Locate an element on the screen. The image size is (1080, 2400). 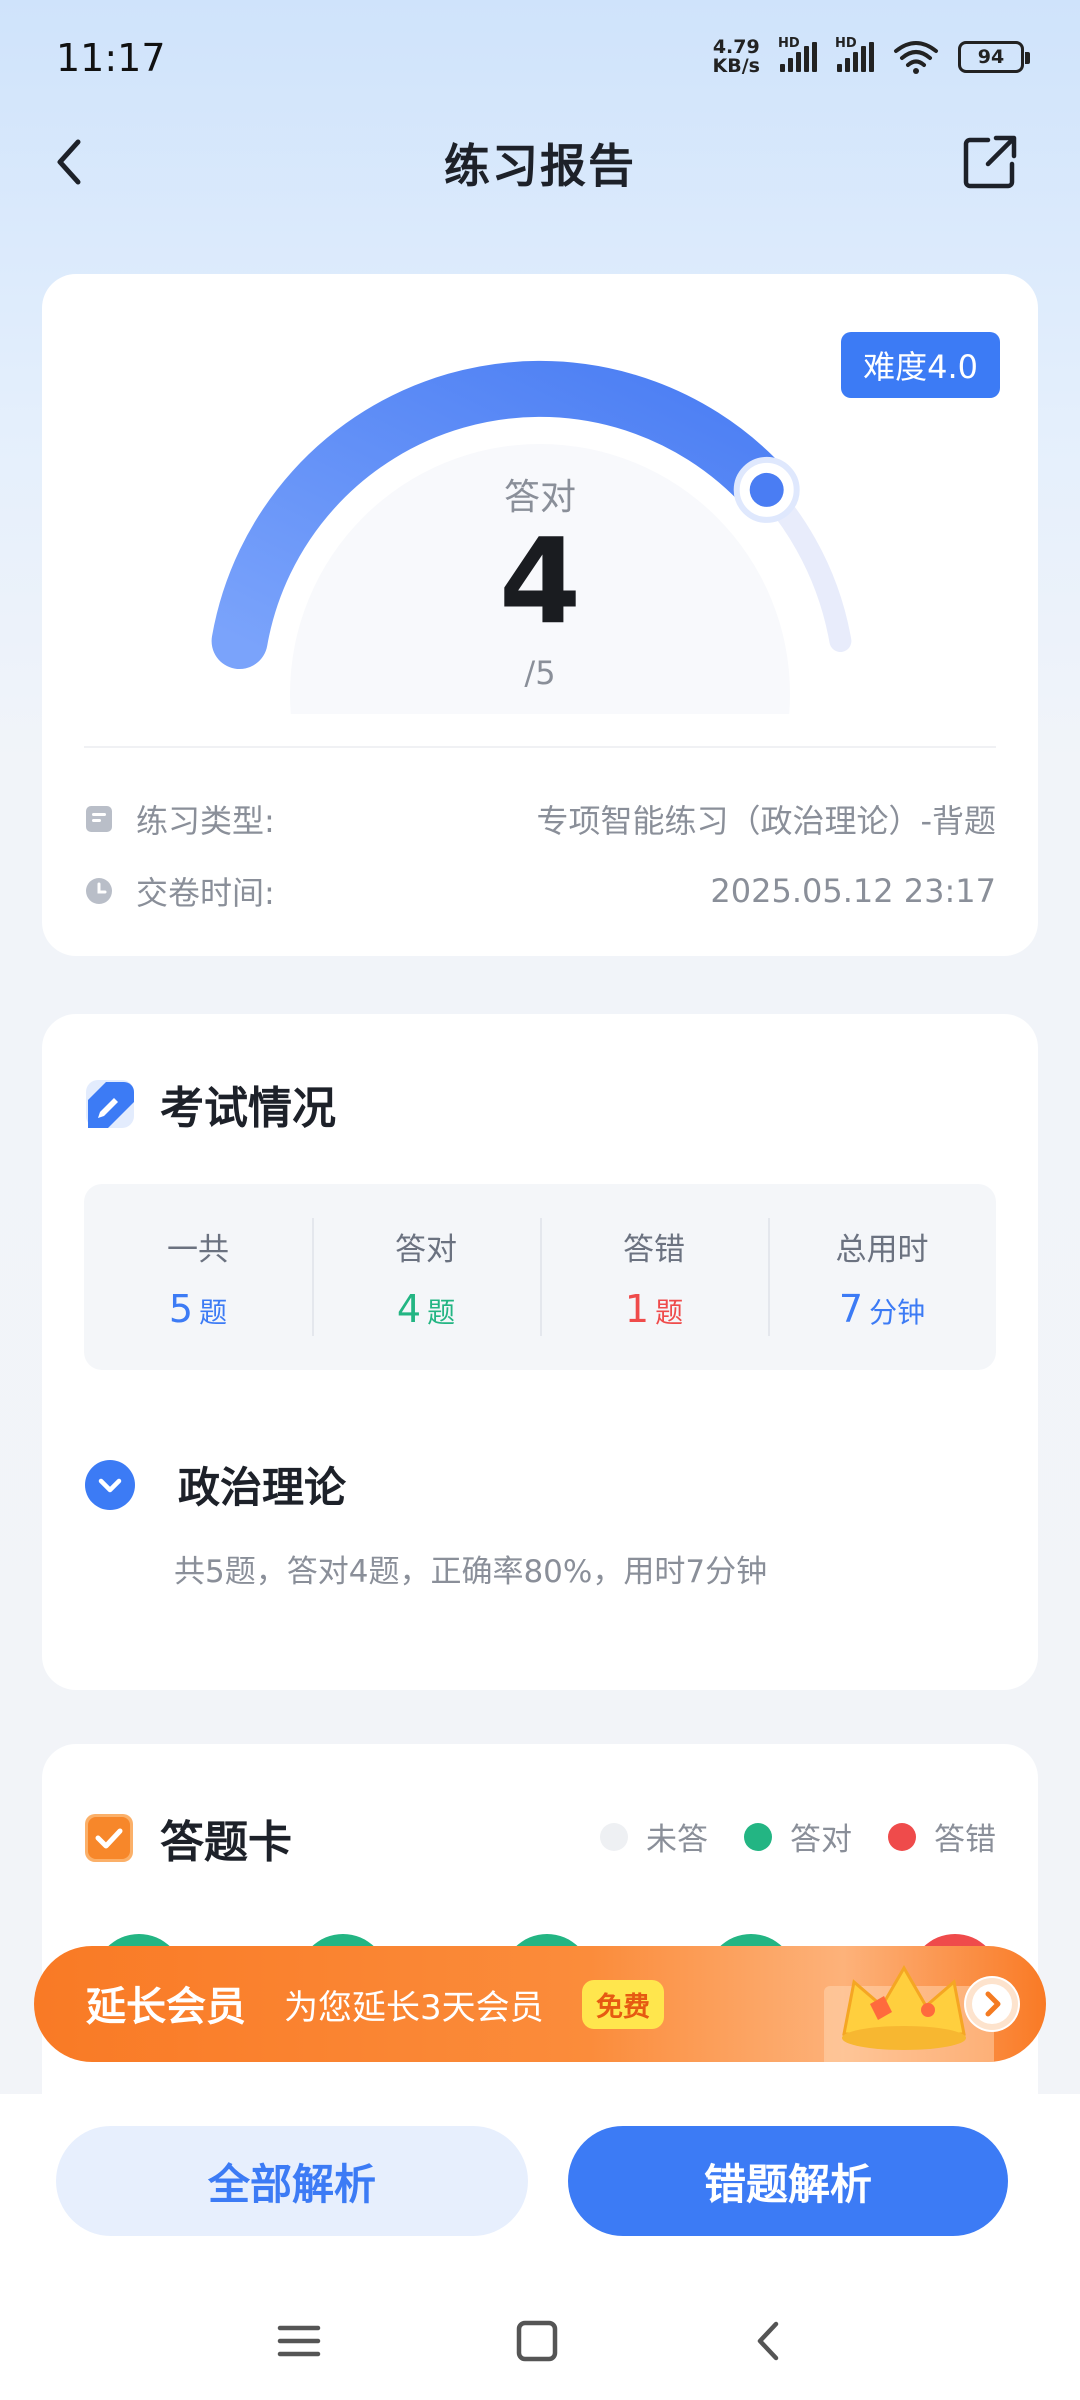
subject-toggle: 政治理论 is located at coordinates (215, 1484).